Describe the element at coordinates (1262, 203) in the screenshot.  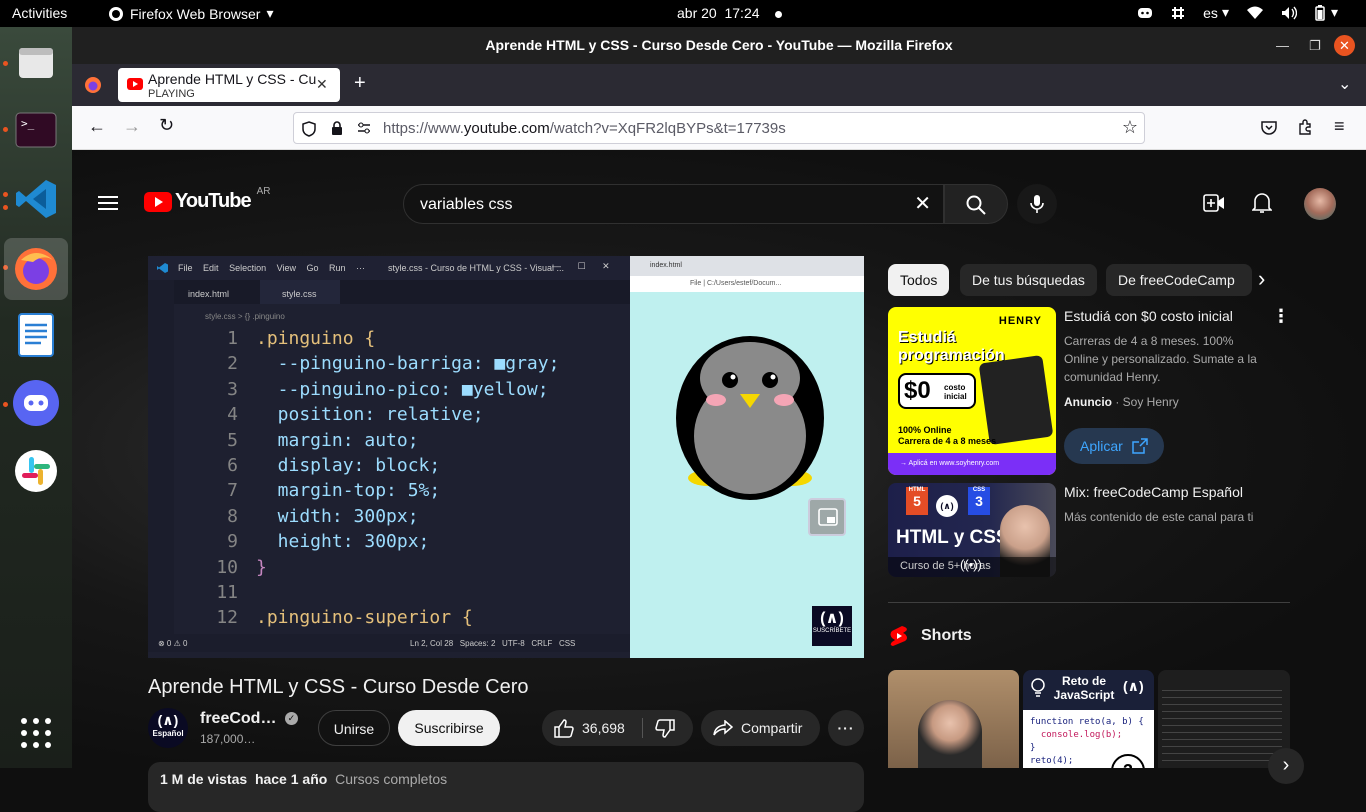
I see `notifications-bell-icon` at that location.